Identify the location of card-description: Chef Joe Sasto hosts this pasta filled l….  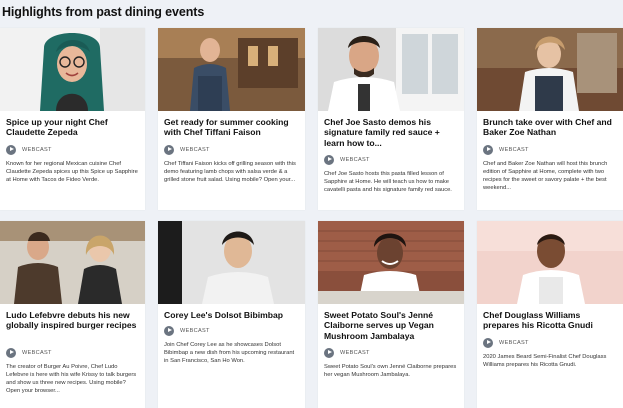
(388, 182).